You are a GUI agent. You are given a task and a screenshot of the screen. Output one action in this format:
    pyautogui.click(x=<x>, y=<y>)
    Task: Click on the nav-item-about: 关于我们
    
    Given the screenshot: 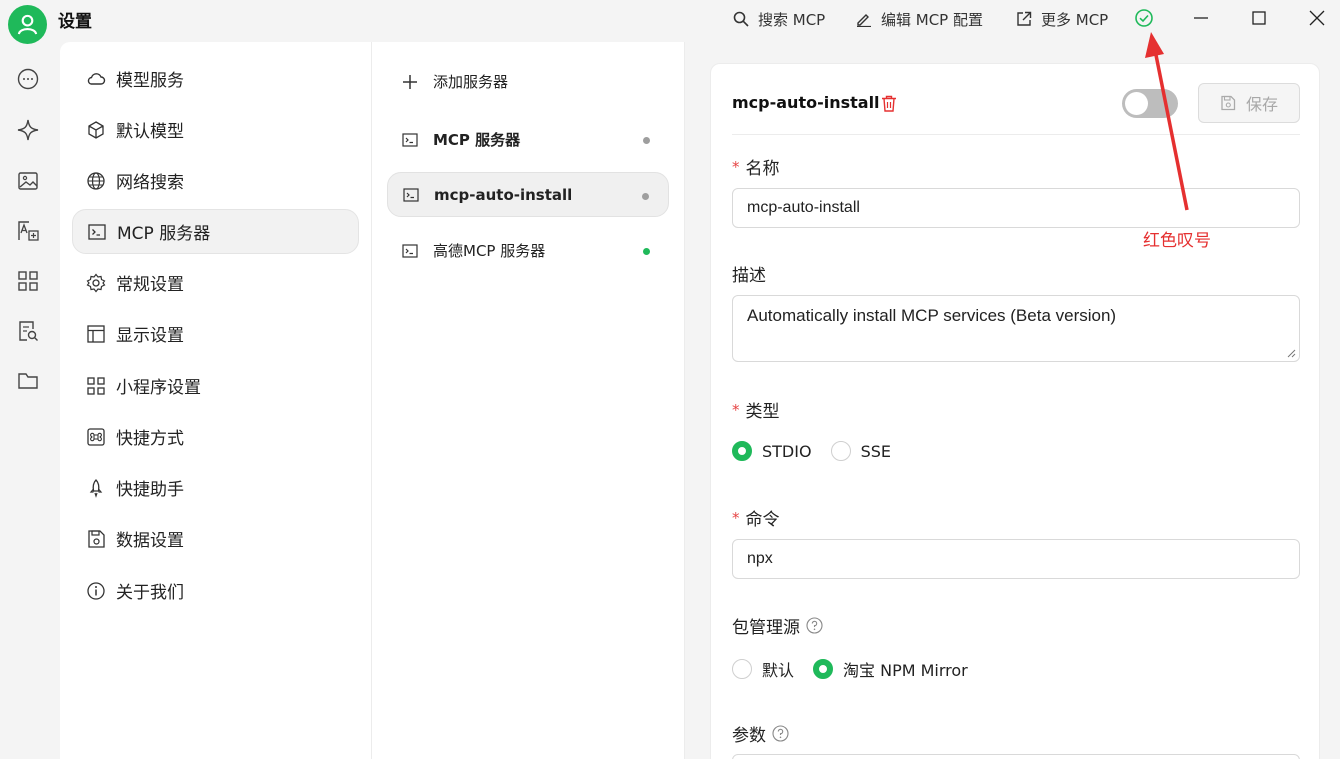 What is the action you would take?
    pyautogui.click(x=215, y=590)
    